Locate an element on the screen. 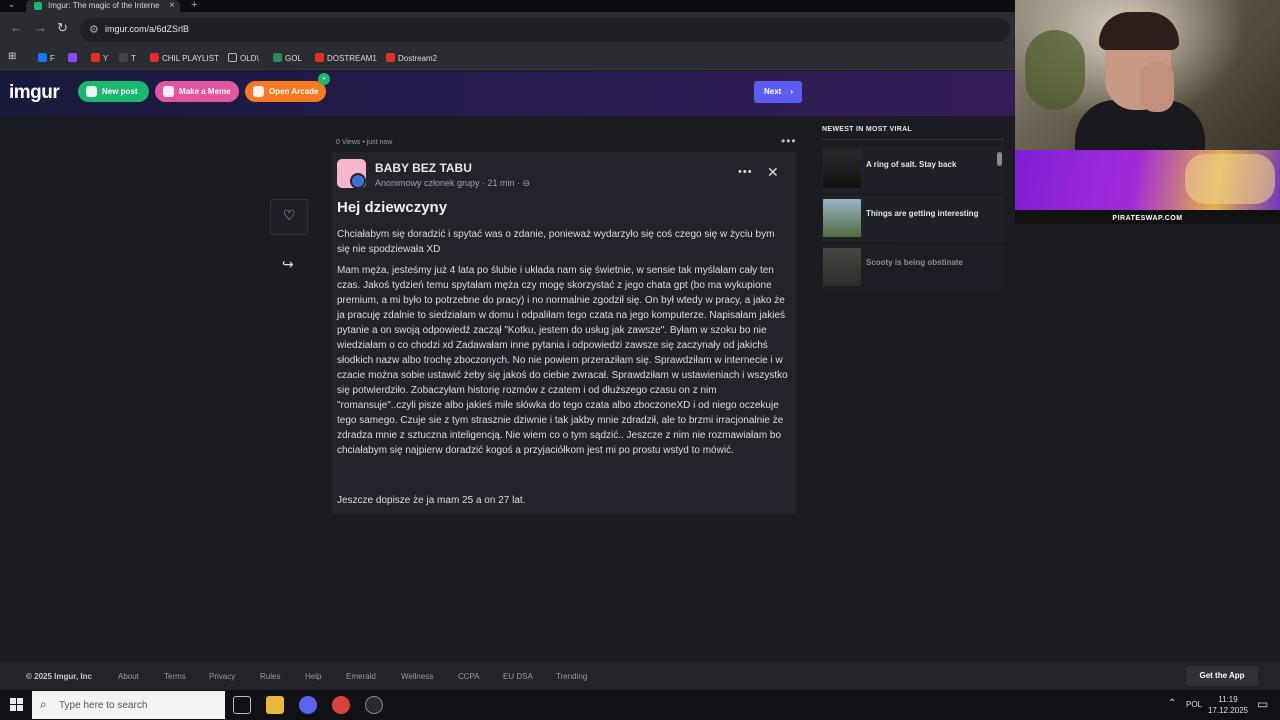  tab-title: Imgur: The magic of the Interne is located at coordinates (104, 5).